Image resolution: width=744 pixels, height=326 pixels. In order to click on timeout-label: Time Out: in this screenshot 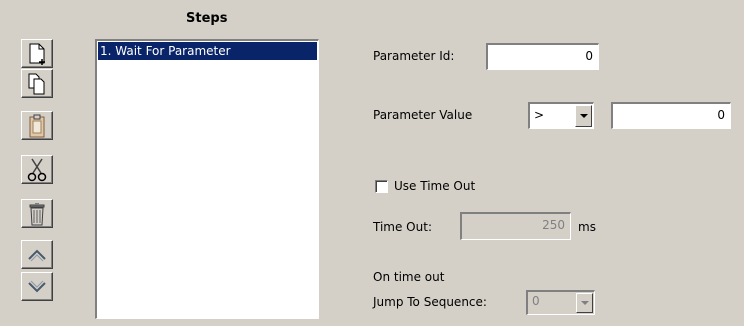, I will do `click(402, 227)`.